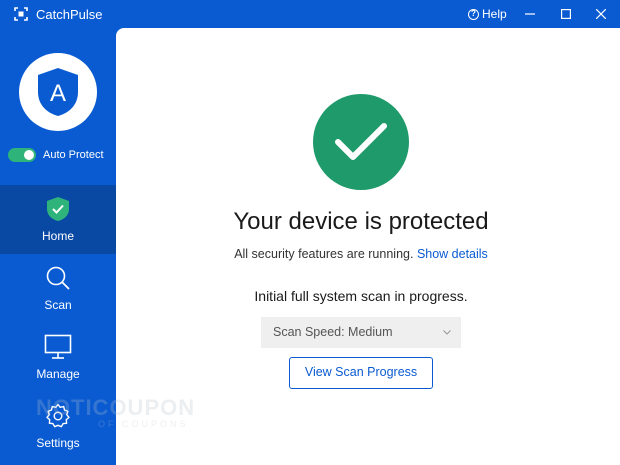 This screenshot has height=465, width=620. Describe the element at coordinates (58, 305) in the screenshot. I see `sidebar-item-label: Scan` at that location.